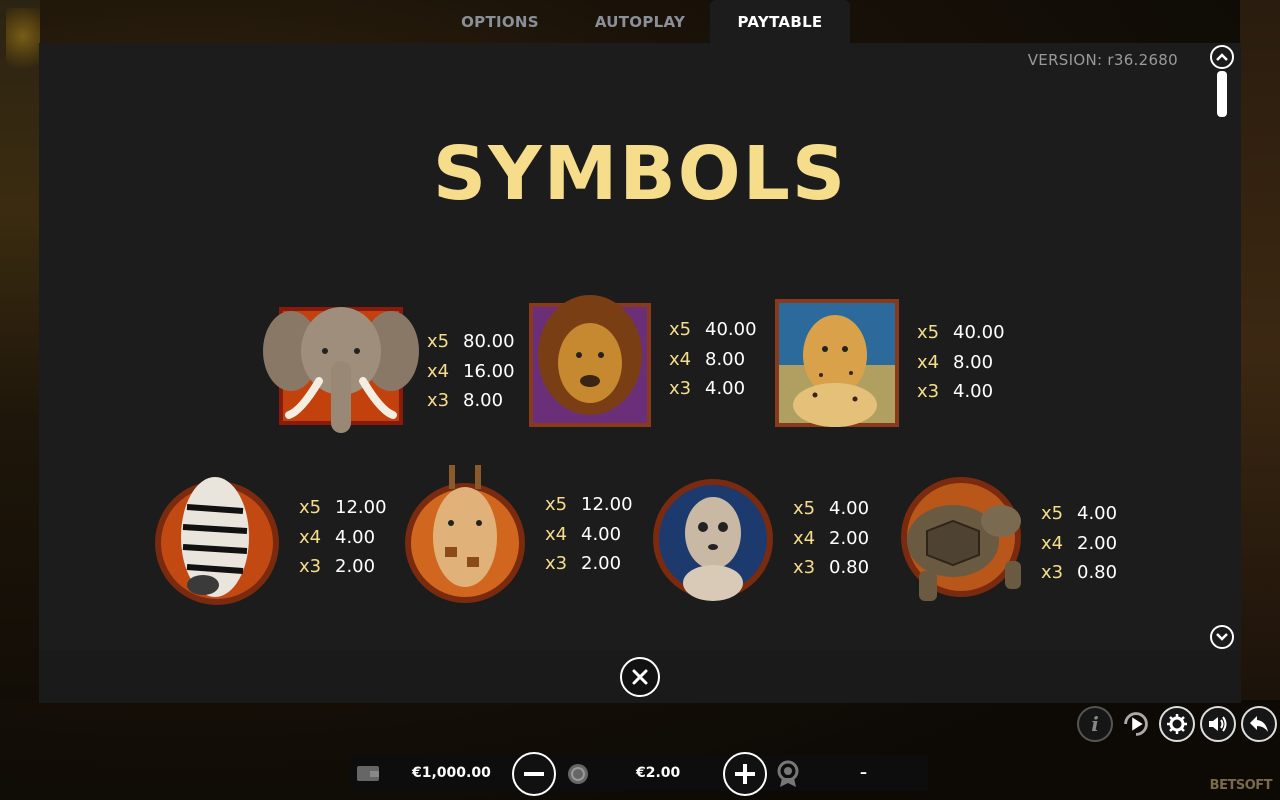 This screenshot has width=1280, height=800. Describe the element at coordinates (1222, 94) in the screenshot. I see `scrollbar-thumb` at that location.